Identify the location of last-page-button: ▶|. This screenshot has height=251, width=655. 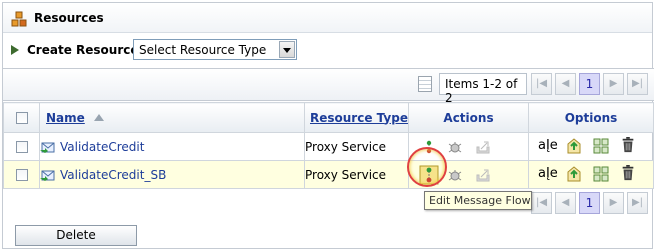
(637, 84).